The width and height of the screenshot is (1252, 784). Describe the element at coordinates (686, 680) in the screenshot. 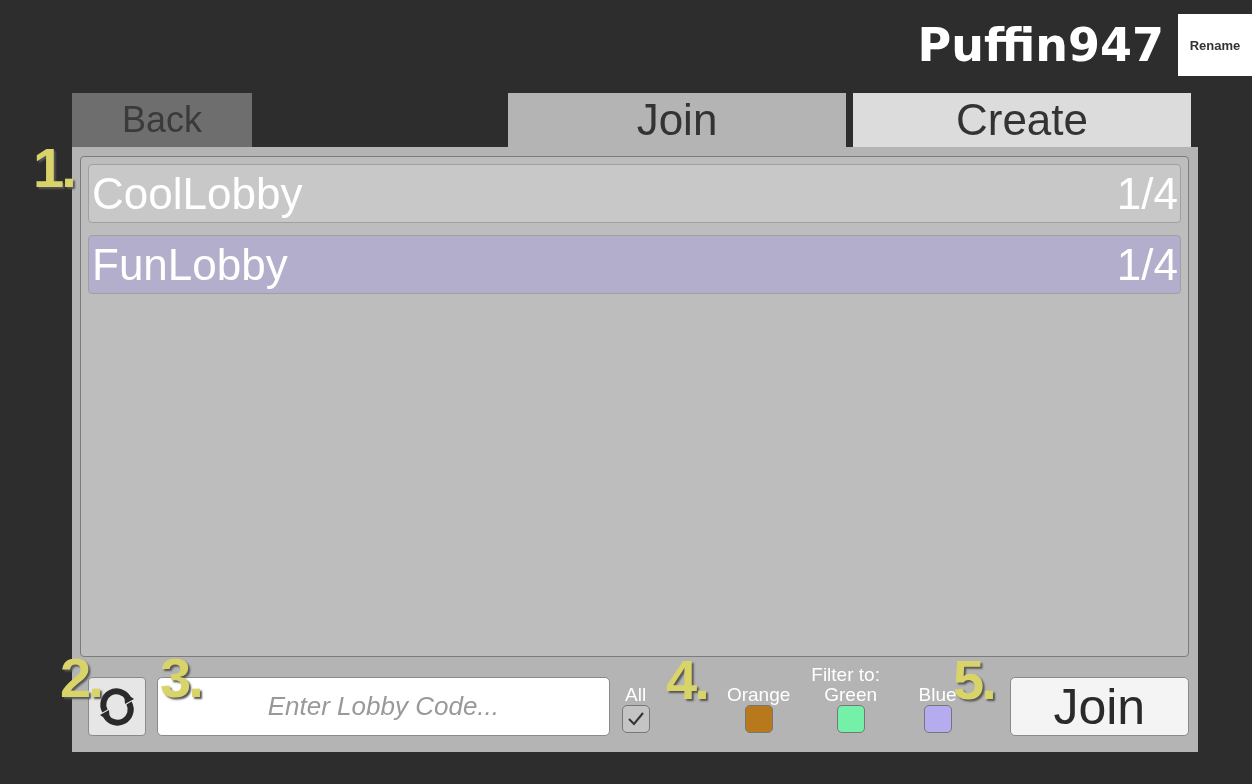

I see `callout-number: 4.` at that location.